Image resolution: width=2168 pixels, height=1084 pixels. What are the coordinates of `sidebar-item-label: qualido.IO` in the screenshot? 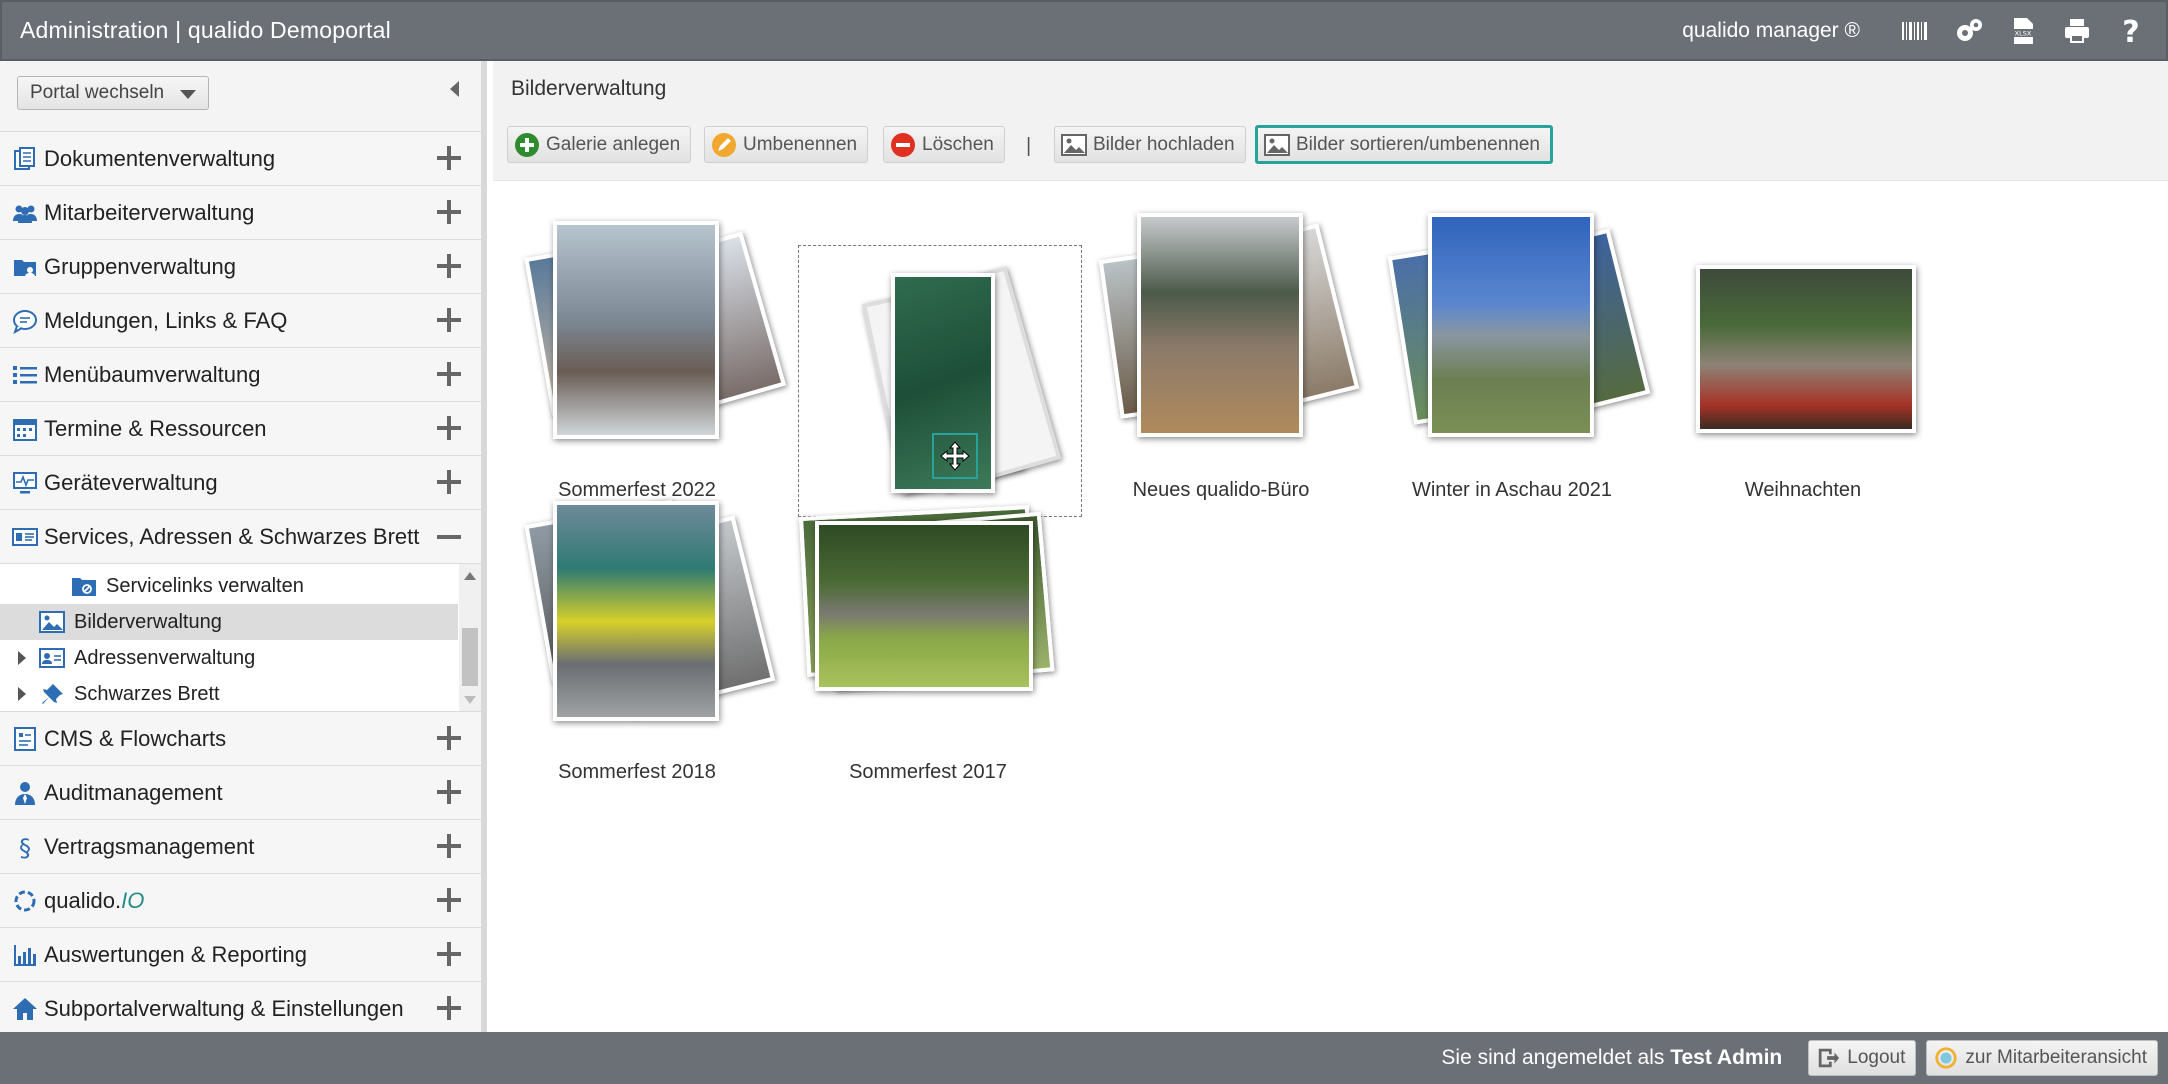 It's located at (94, 901).